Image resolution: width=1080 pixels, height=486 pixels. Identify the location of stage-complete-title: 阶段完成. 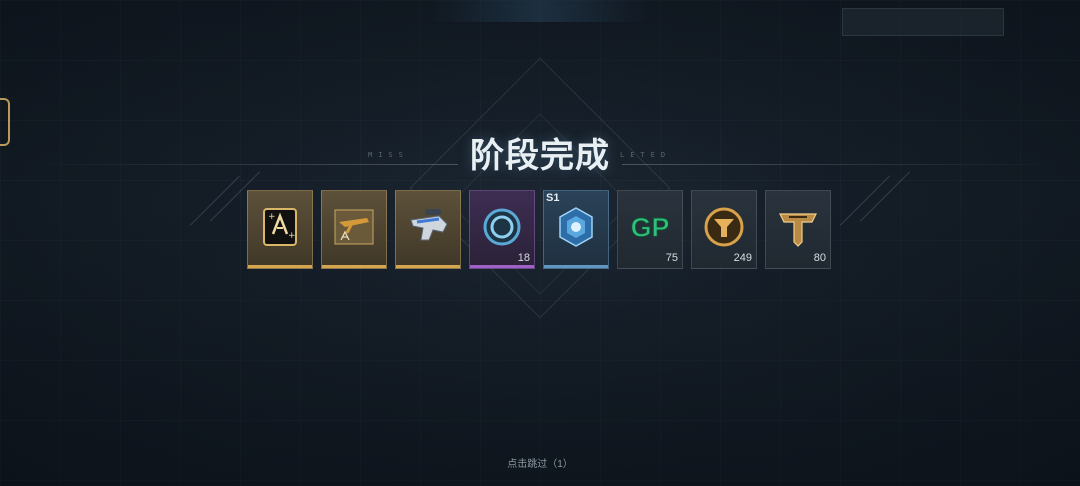
(540, 156).